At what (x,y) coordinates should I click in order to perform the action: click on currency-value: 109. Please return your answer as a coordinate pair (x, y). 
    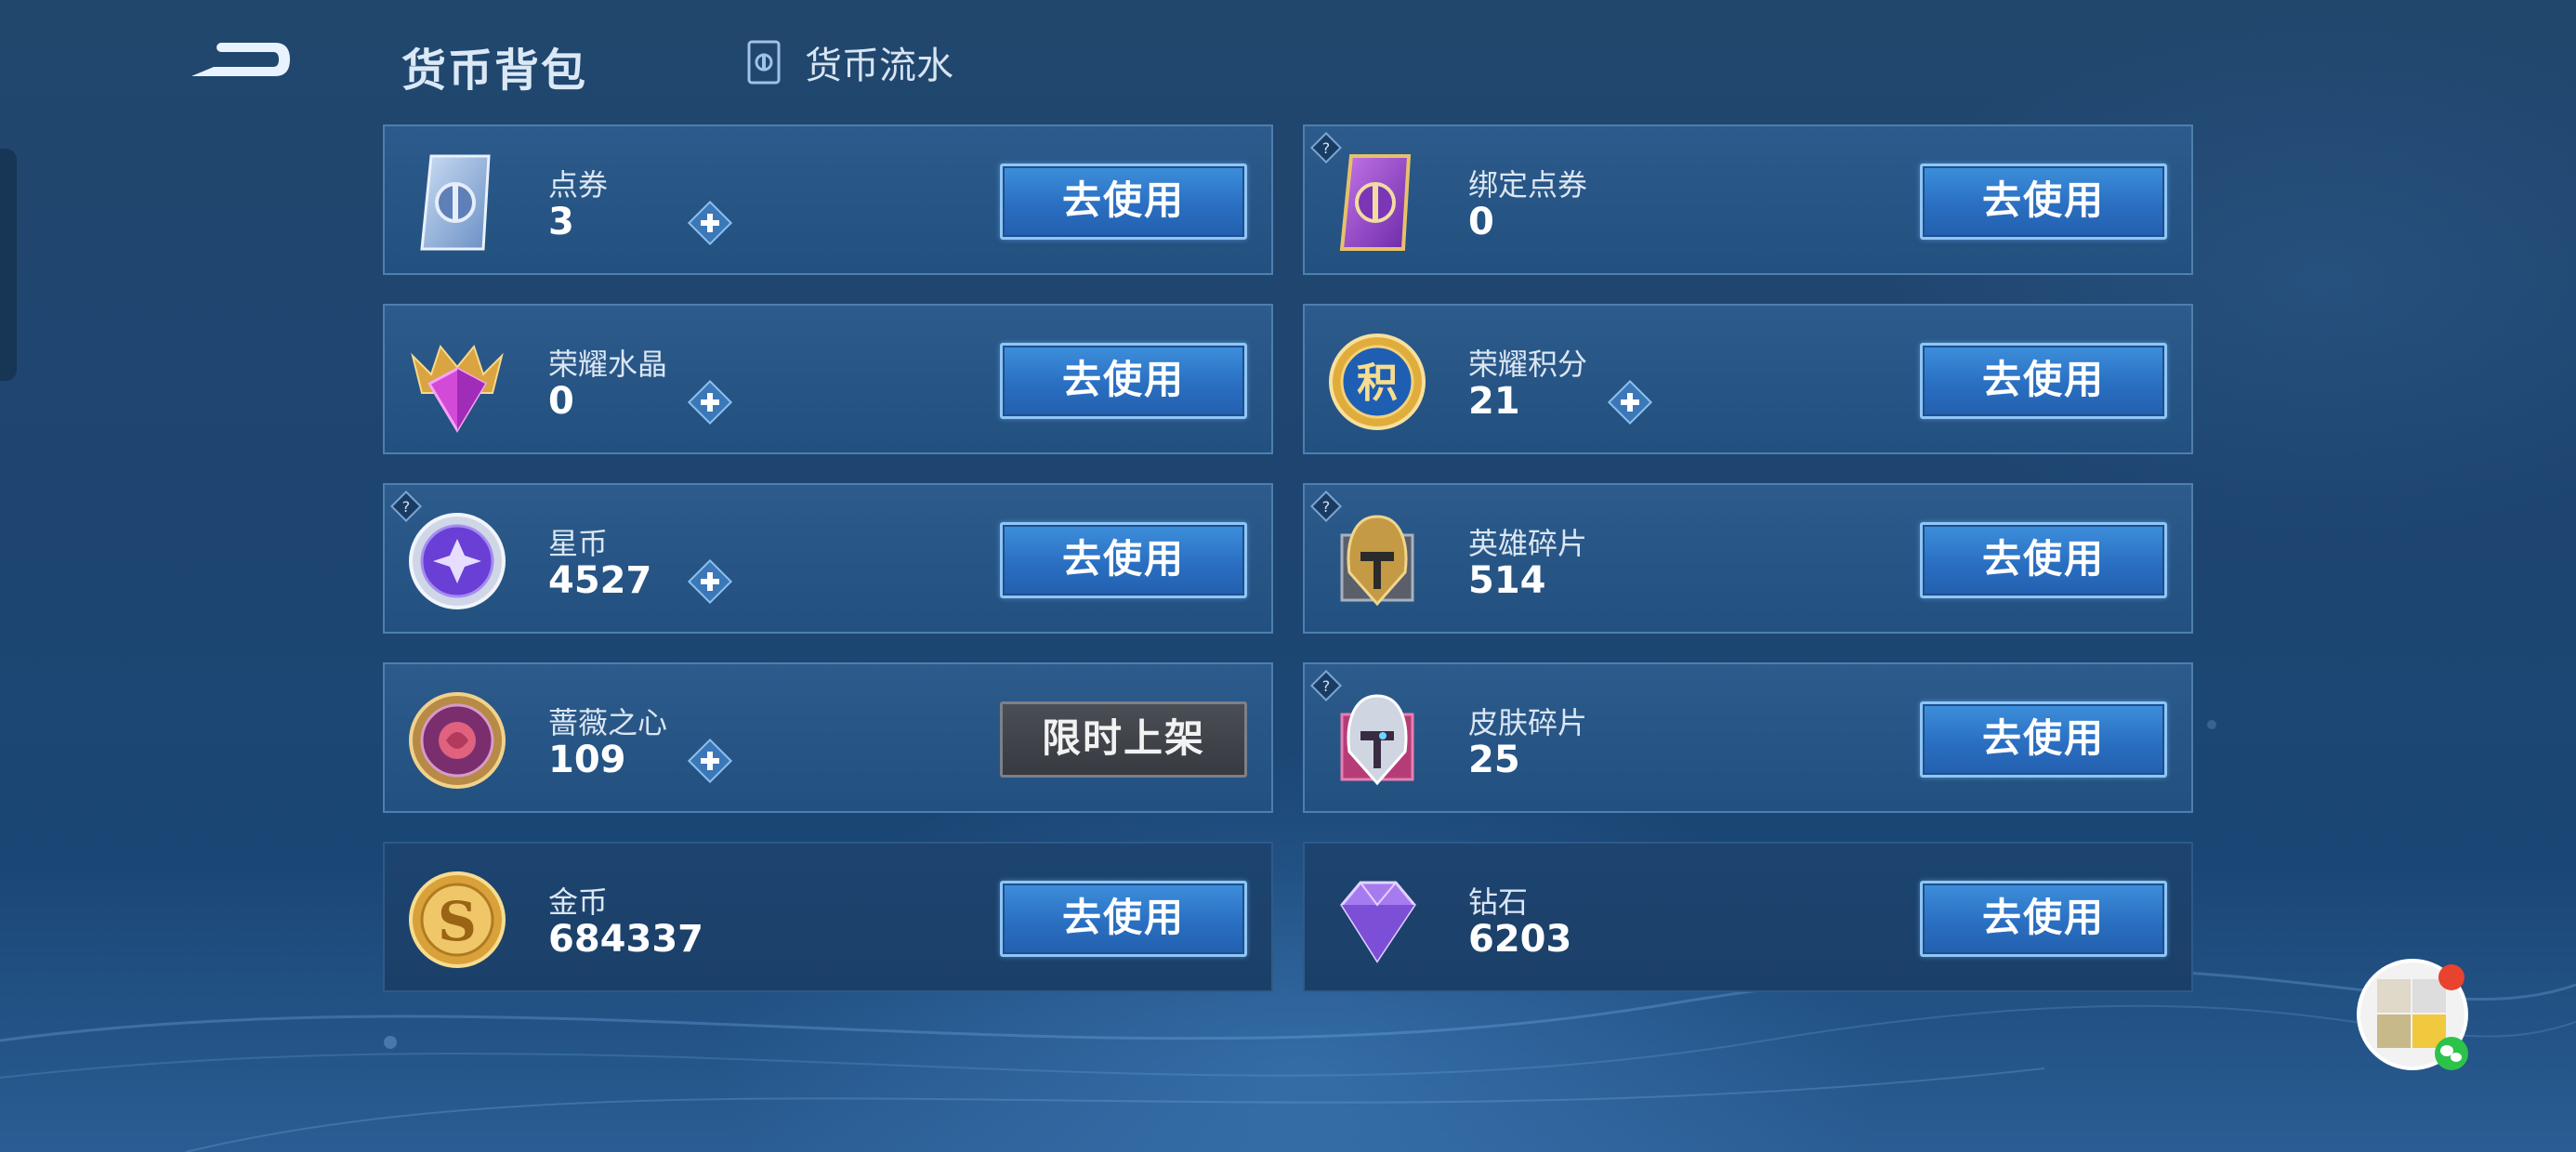
    Looking at the image, I should click on (587, 760).